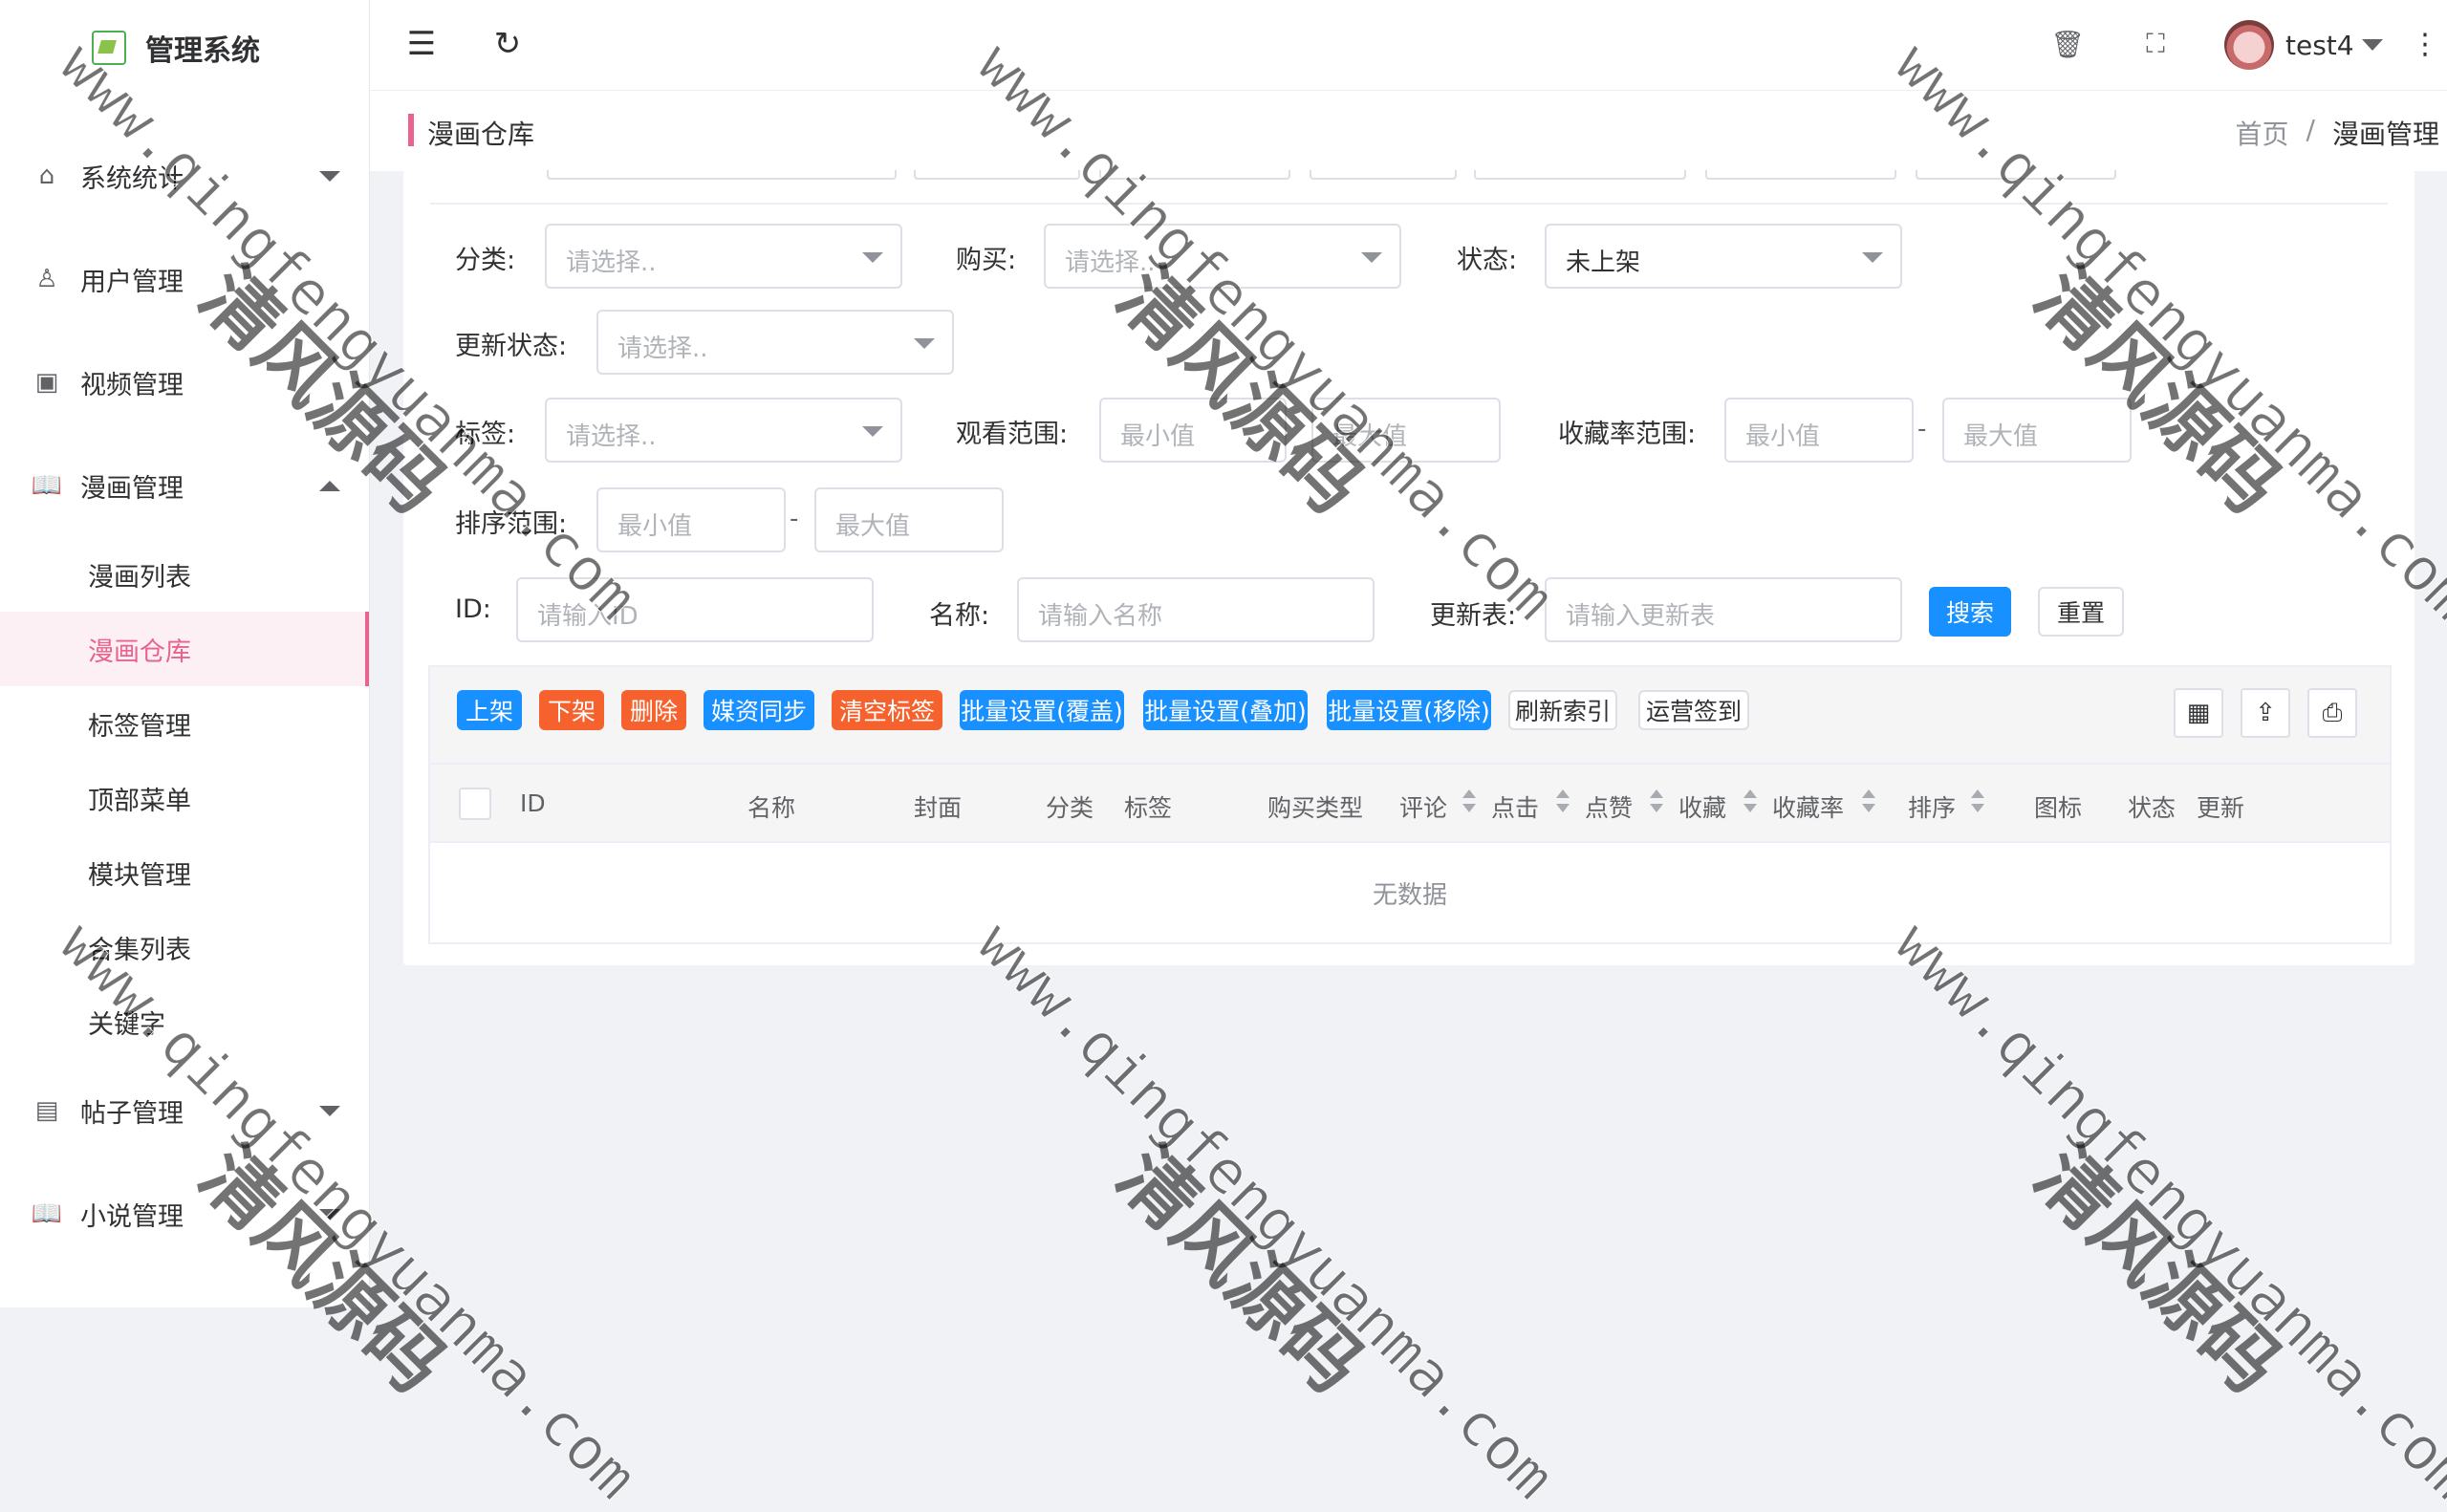  What do you see at coordinates (184, 1213) in the screenshot?
I see `sidebar-item-novels: 📖 小说管理` at bounding box center [184, 1213].